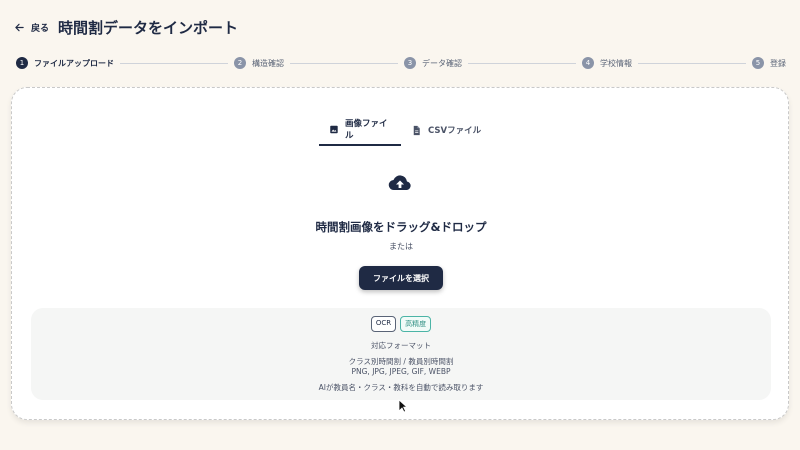 The image size is (800, 450). I want to click on file-icon, so click(416, 130).